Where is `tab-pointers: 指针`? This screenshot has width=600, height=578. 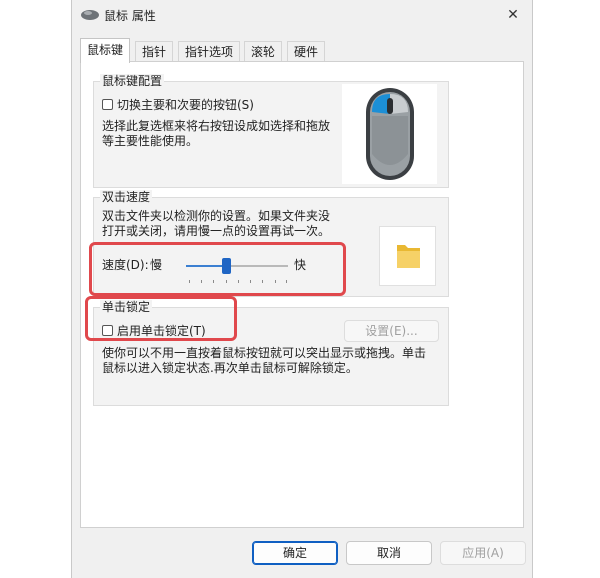 tab-pointers: 指针 is located at coordinates (154, 51).